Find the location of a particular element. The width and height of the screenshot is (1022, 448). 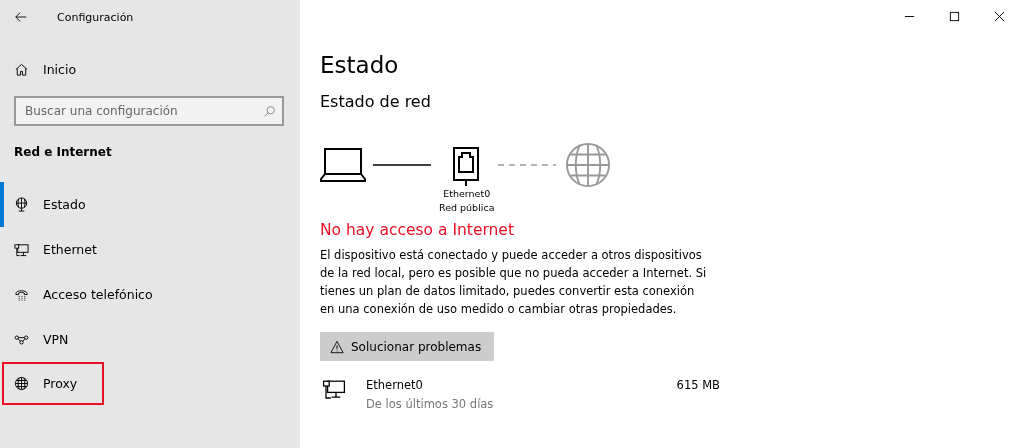

sidebar-item: Acceso telefónico is located at coordinates (150, 294).